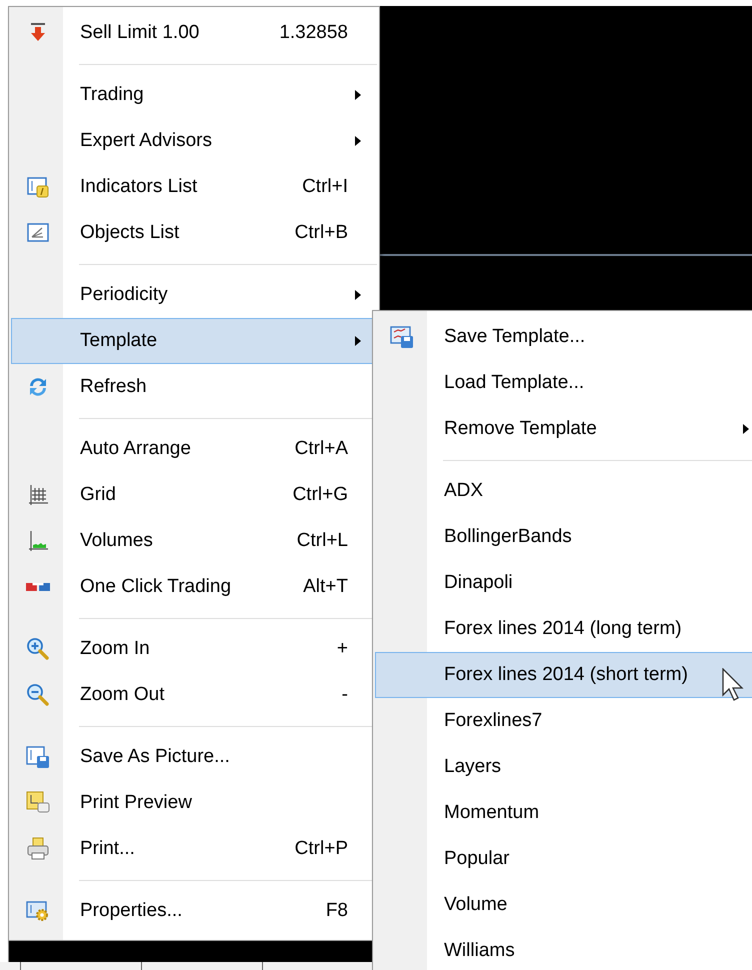 The width and height of the screenshot is (752, 970). Describe the element at coordinates (563, 767) in the screenshot. I see `menu-item: Layers` at that location.